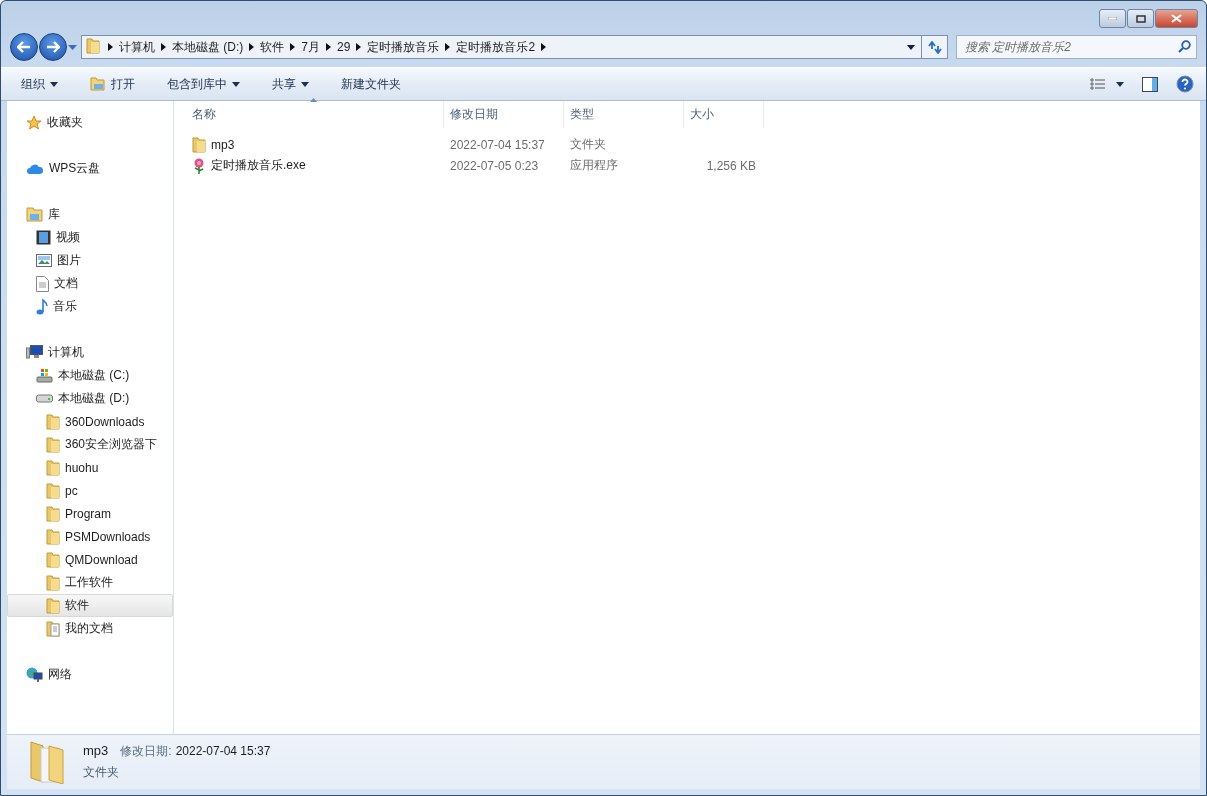  I want to click on sidebar-item: 软件, so click(90, 605).